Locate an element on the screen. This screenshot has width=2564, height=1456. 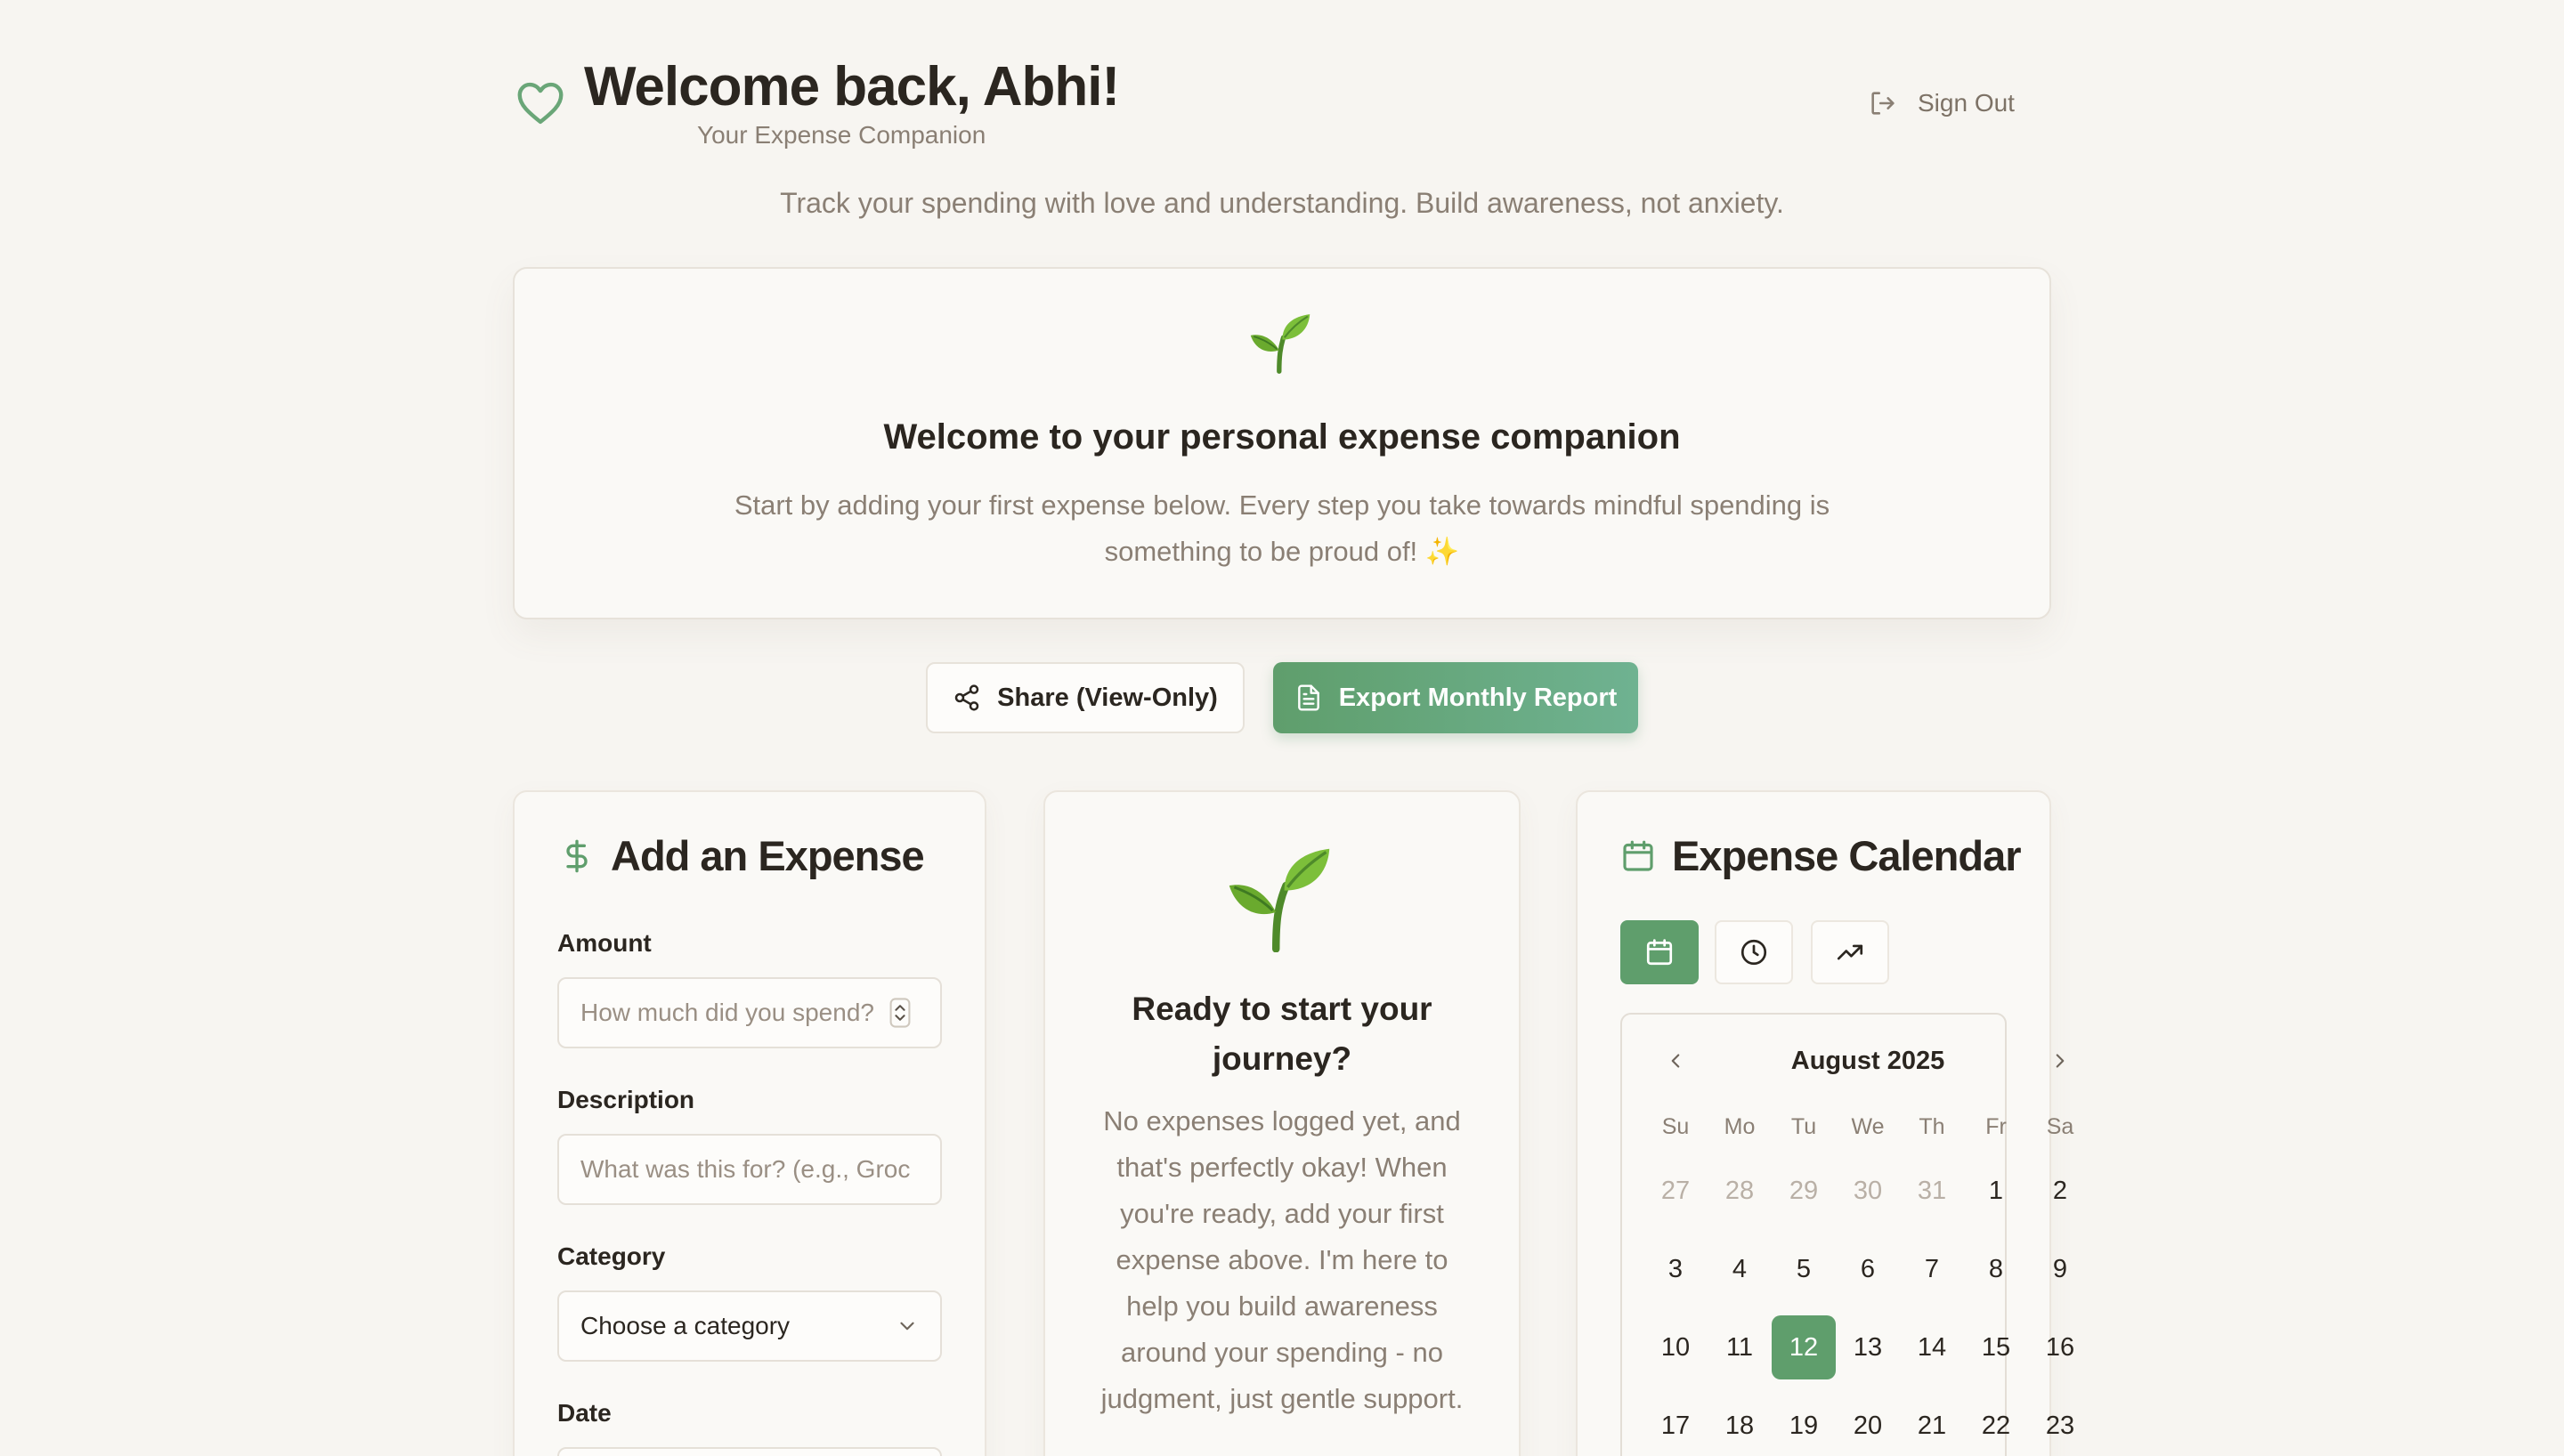
calendar-day: 11 is located at coordinates (1740, 1347).